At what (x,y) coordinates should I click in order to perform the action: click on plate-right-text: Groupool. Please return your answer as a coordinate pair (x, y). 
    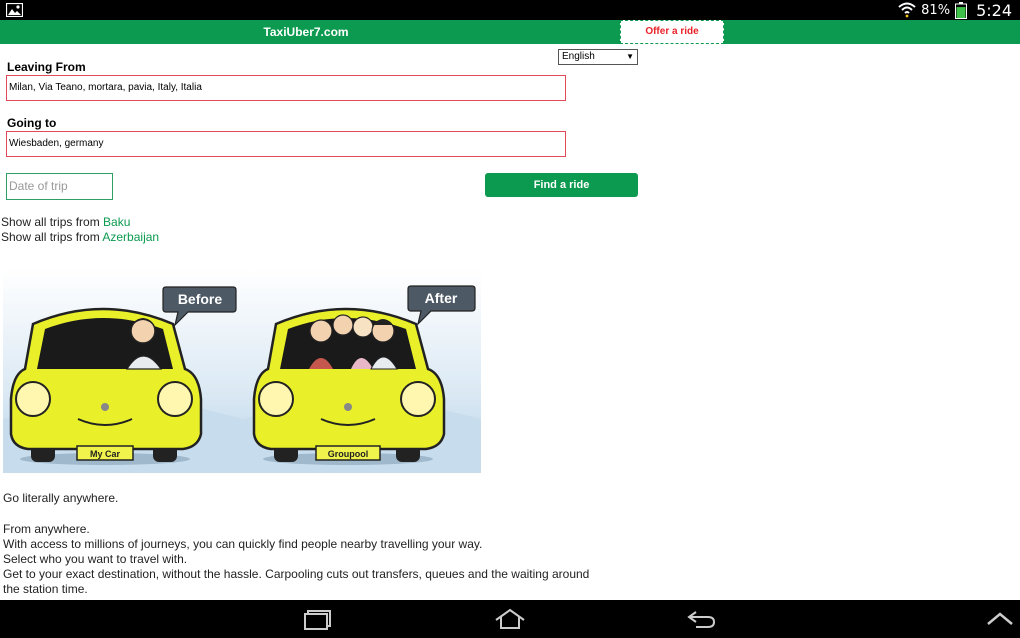
    Looking at the image, I should click on (348, 454).